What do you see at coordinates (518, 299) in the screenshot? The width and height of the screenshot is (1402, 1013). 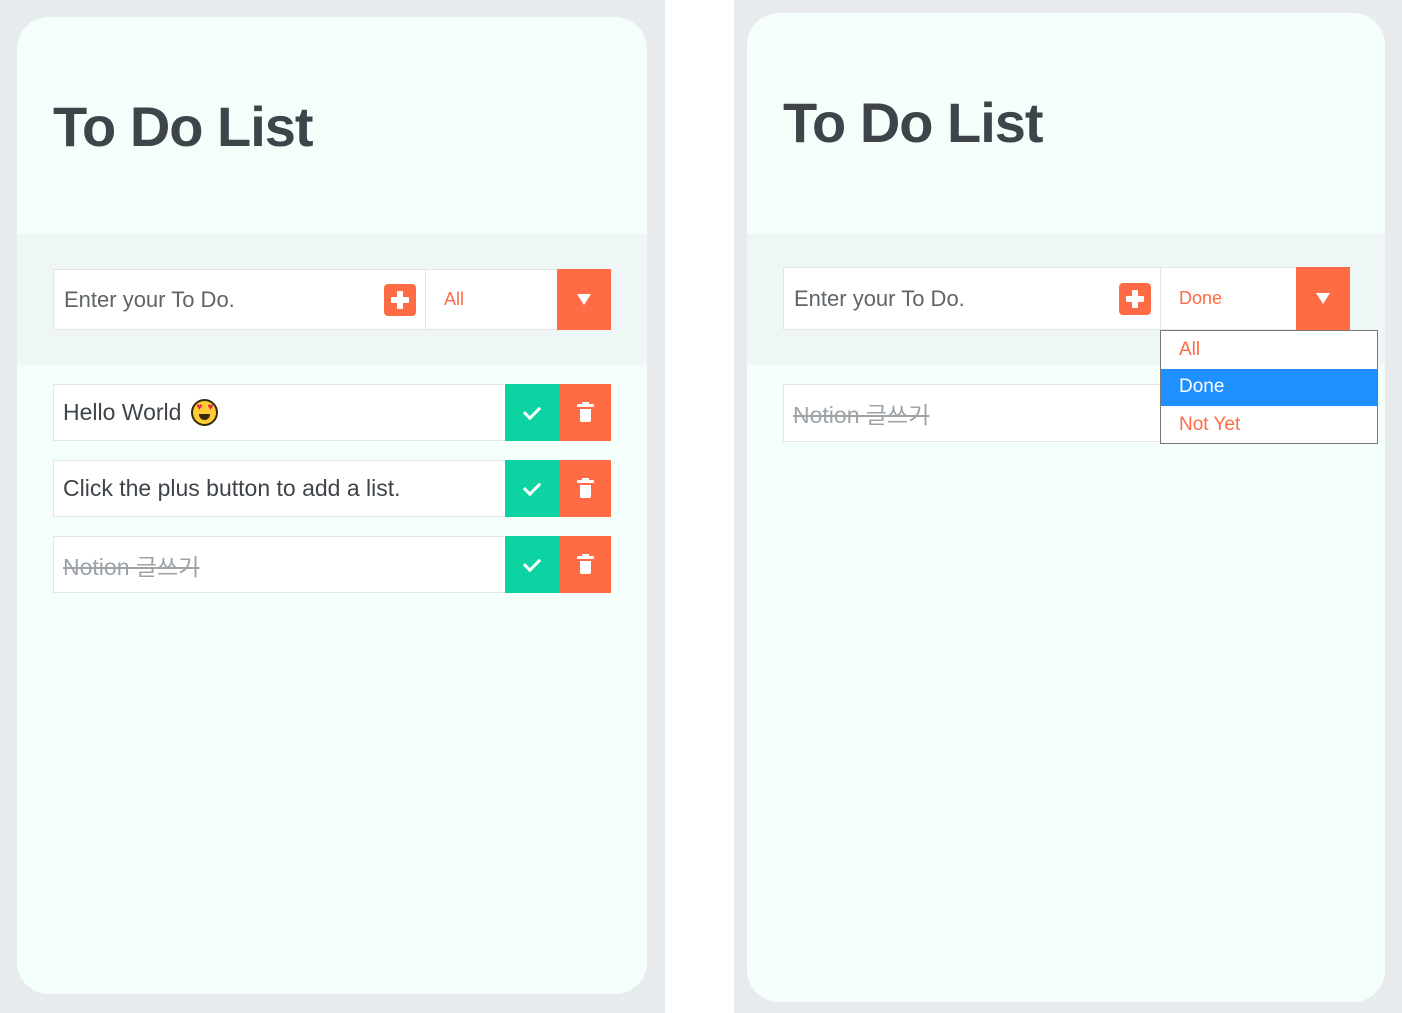 I see `filter-select: All` at bounding box center [518, 299].